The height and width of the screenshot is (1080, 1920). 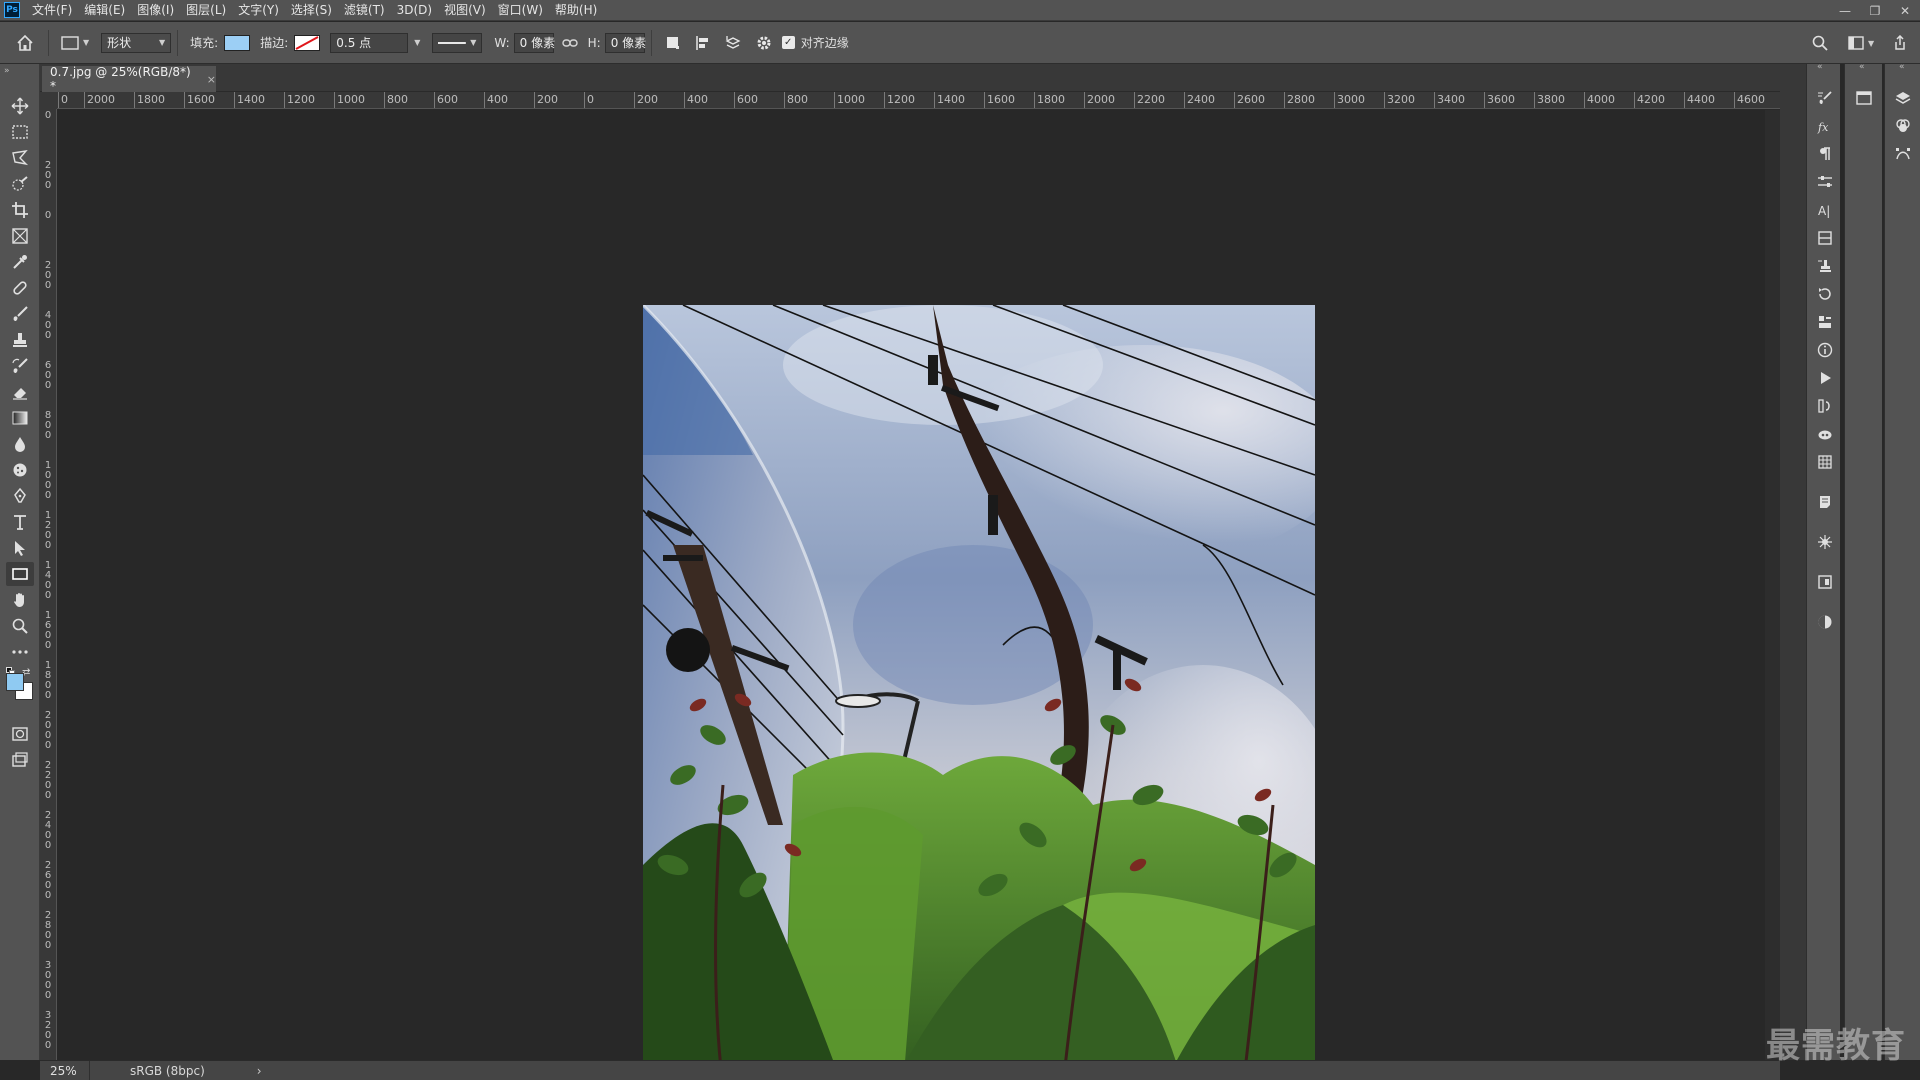 What do you see at coordinates (20, 418) in the screenshot?
I see `gradient-tool` at bounding box center [20, 418].